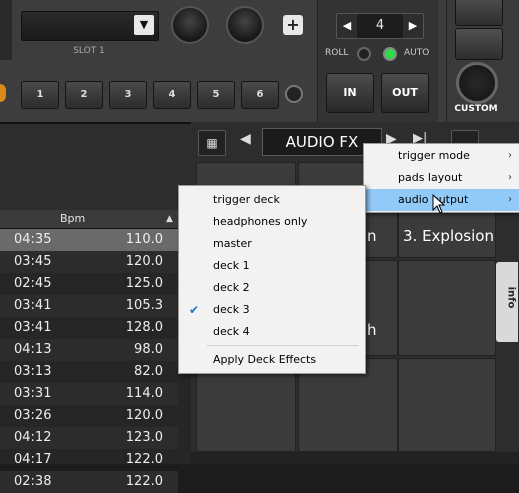 This screenshot has height=493, width=519. I want to click on menu-item-deck-4: deck 4, so click(272, 332).